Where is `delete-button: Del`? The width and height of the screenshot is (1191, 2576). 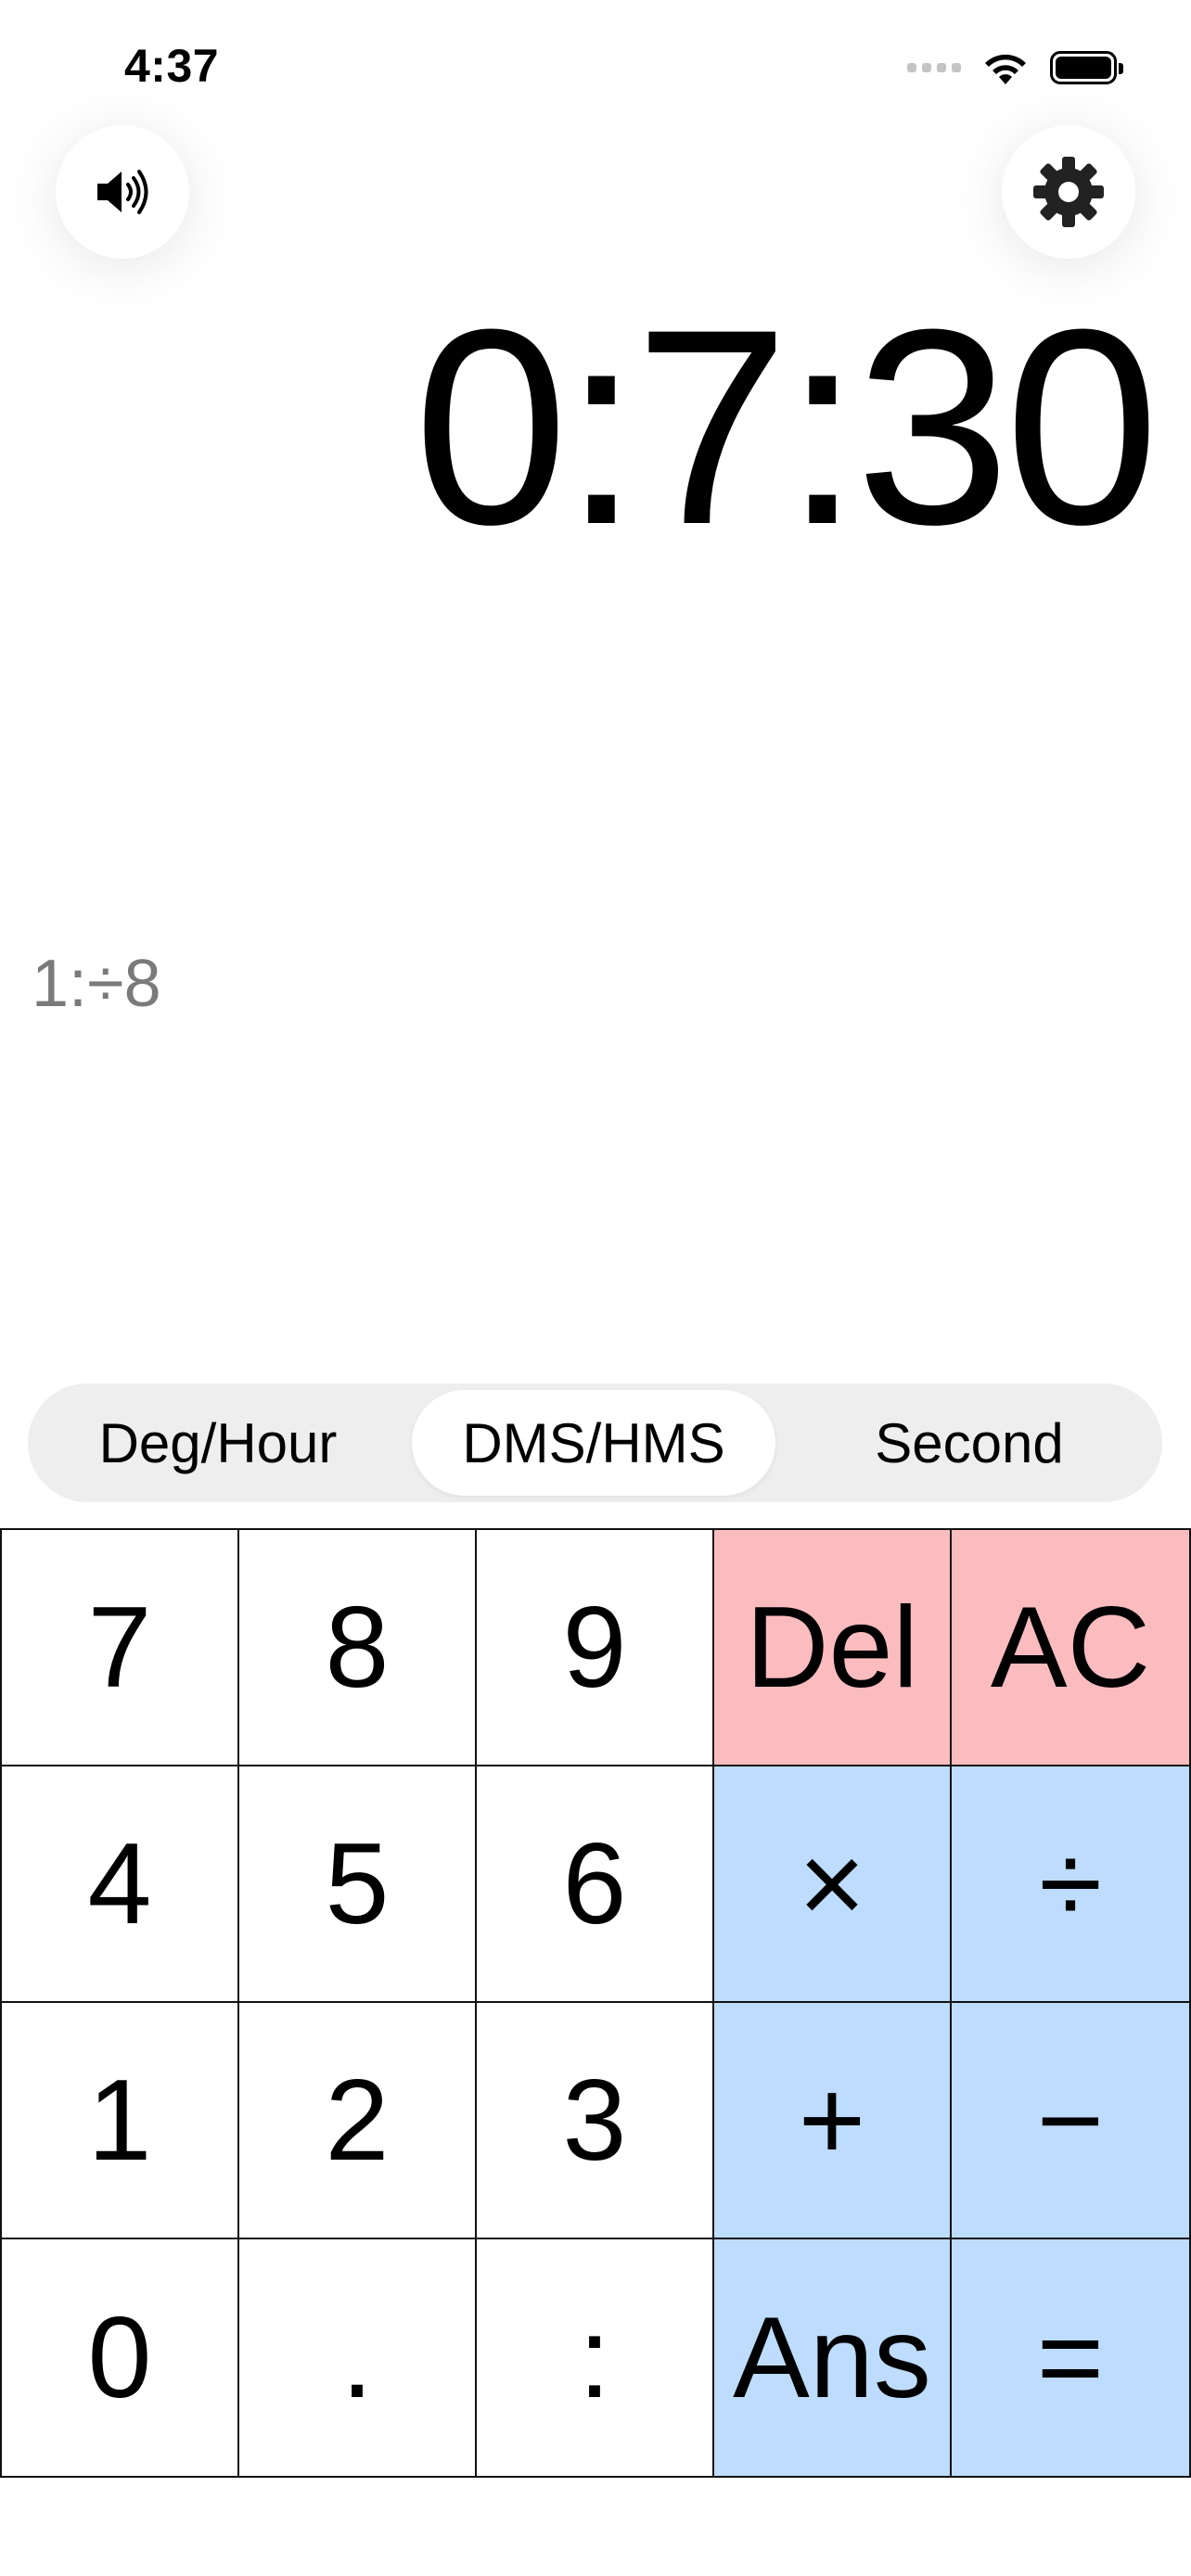 delete-button: Del is located at coordinates (833, 1648).